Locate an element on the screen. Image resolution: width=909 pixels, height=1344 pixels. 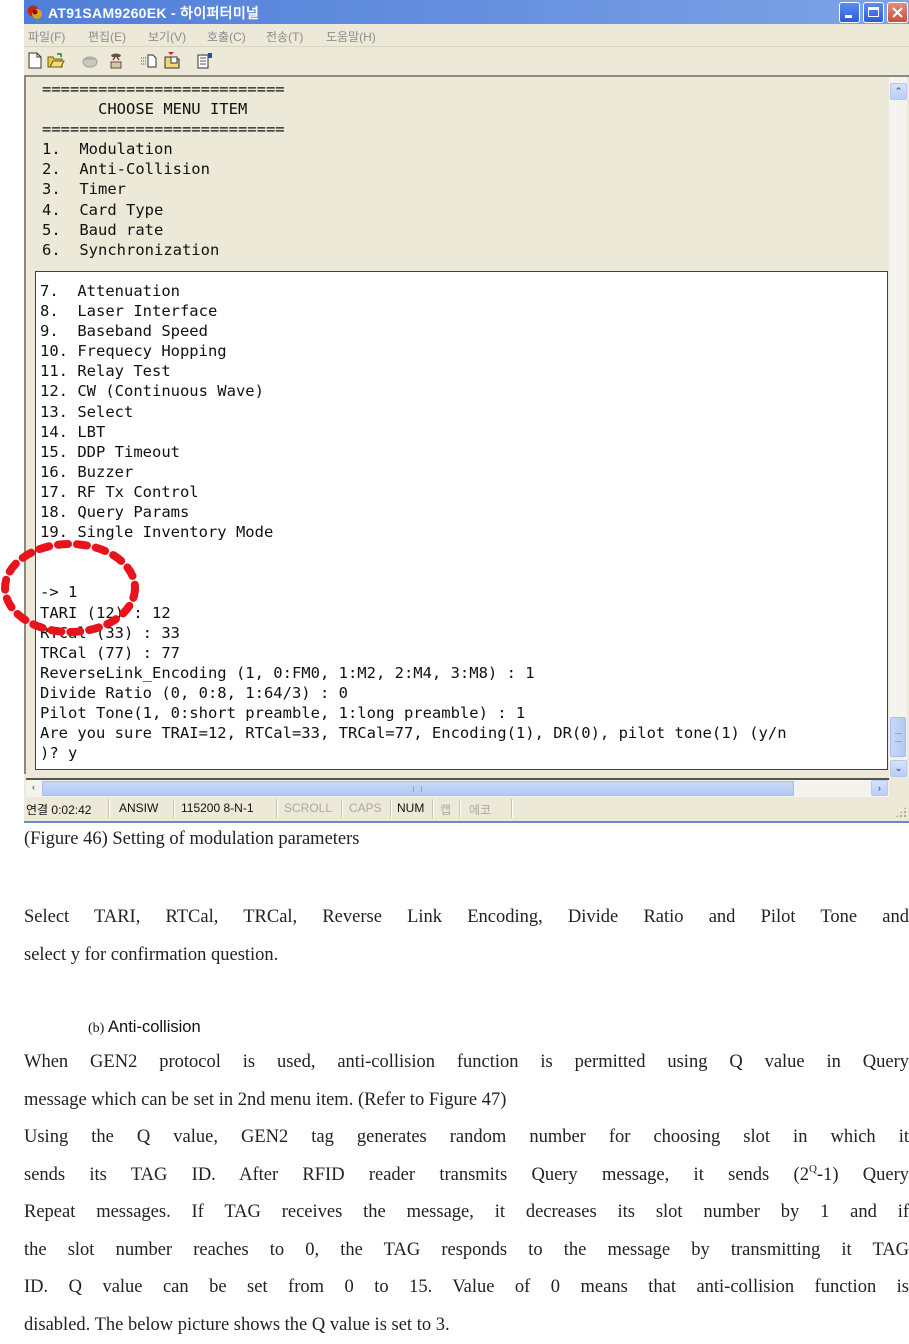
chevron-down-icon: ⌄ is located at coordinates (899, 768).